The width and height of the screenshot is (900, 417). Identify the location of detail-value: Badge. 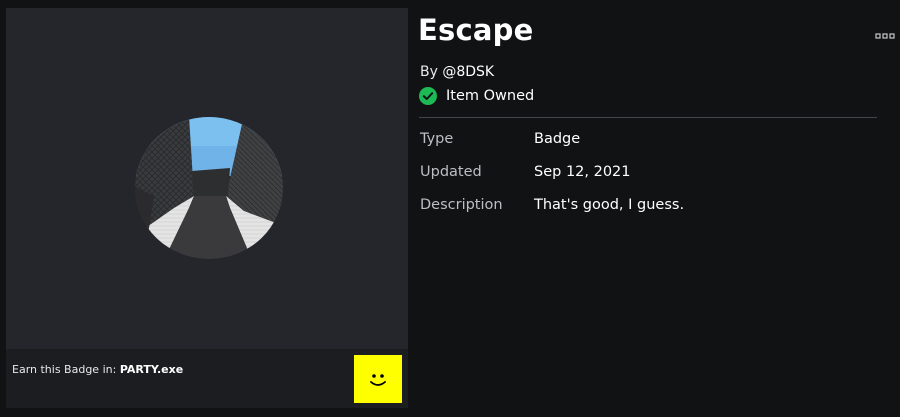
(557, 139).